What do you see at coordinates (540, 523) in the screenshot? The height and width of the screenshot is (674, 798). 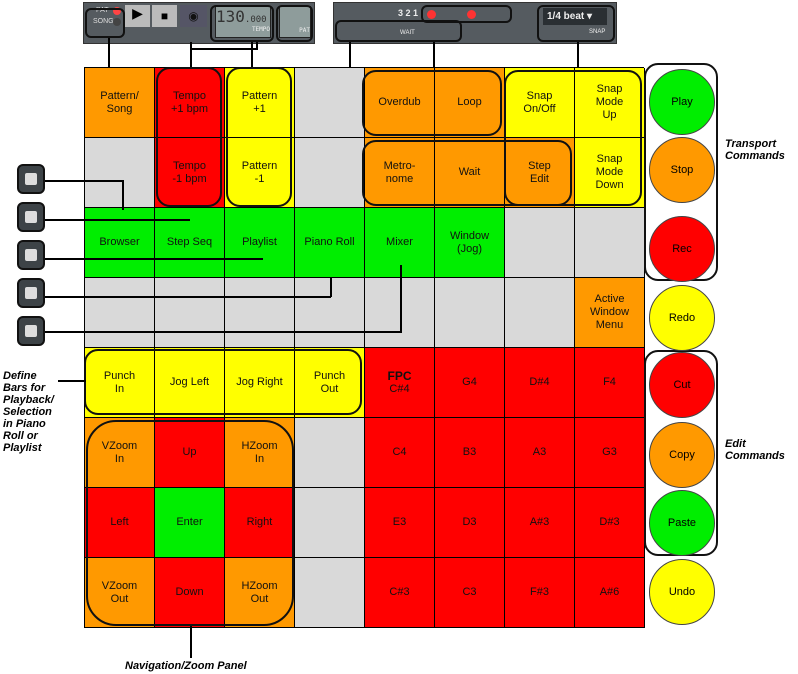 I see `pad-a#3: A#3` at bounding box center [540, 523].